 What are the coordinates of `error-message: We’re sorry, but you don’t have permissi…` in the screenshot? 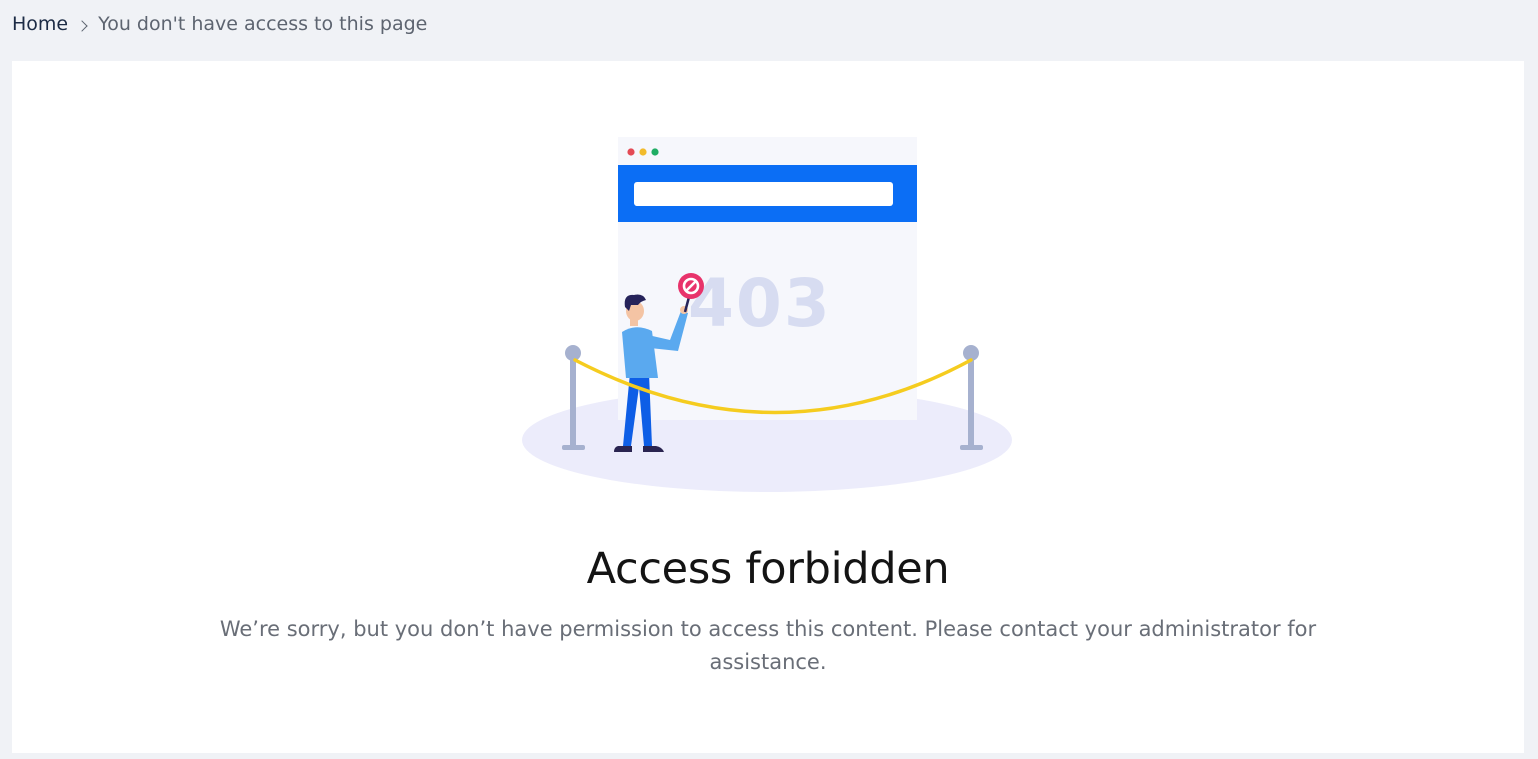 It's located at (768, 645).